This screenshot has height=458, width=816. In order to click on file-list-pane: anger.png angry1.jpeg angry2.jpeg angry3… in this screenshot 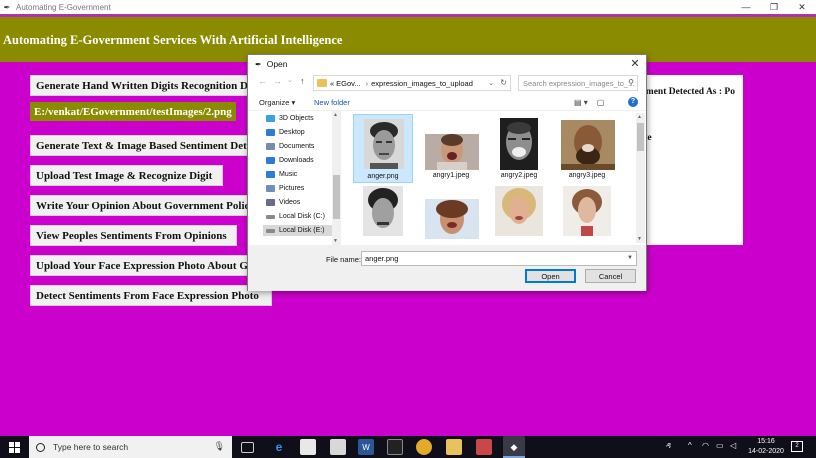, I will do `click(492, 178)`.